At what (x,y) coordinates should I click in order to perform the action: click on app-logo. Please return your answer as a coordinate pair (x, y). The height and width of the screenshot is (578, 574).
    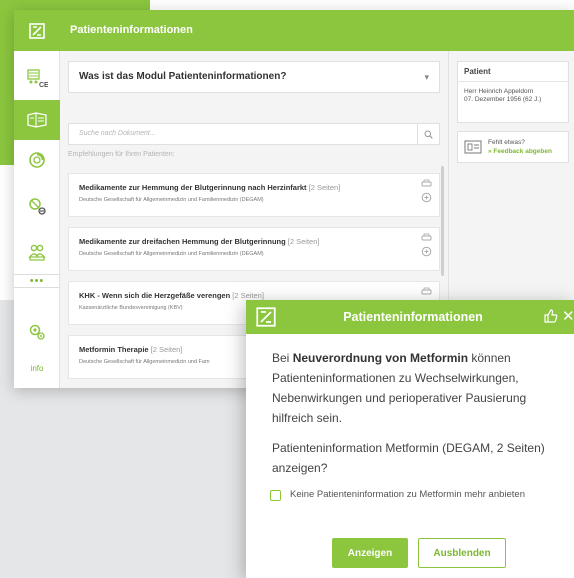
    Looking at the image, I should click on (37, 30).